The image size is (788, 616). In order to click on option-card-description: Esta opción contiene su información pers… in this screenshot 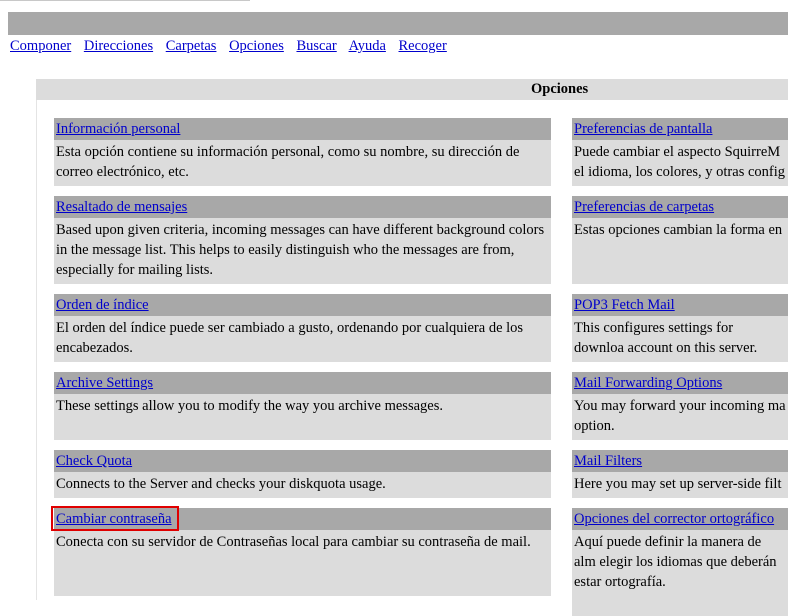, I will do `click(302, 163)`.